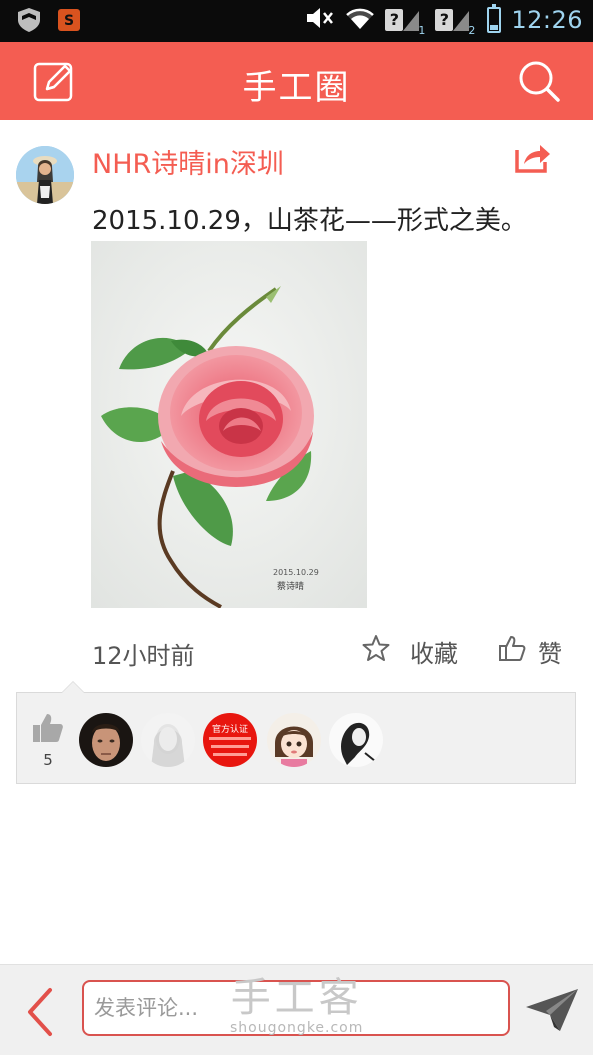 The height and width of the screenshot is (1055, 593). Describe the element at coordinates (552, 1010) in the screenshot. I see `send-icon` at that location.